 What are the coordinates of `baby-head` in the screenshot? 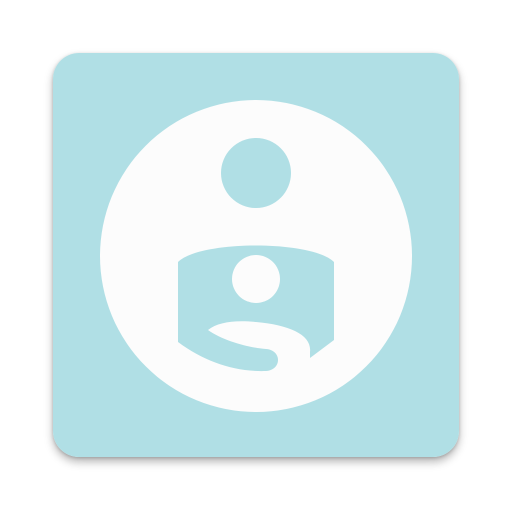 It's located at (256, 279).